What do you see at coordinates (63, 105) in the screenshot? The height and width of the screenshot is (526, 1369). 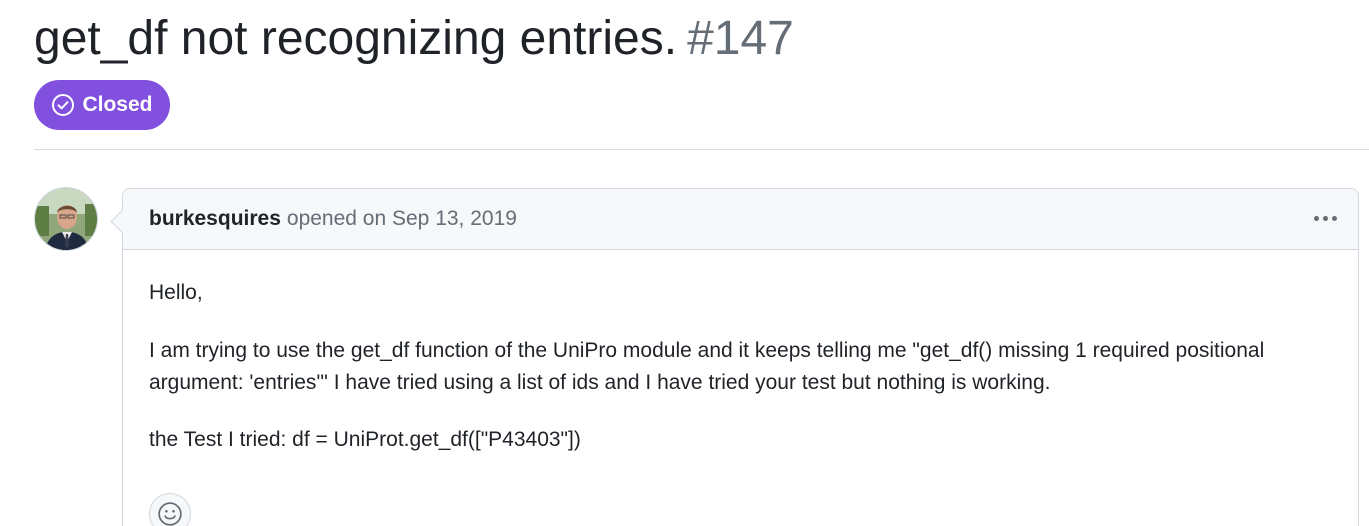 I see `check-circle-icon` at bounding box center [63, 105].